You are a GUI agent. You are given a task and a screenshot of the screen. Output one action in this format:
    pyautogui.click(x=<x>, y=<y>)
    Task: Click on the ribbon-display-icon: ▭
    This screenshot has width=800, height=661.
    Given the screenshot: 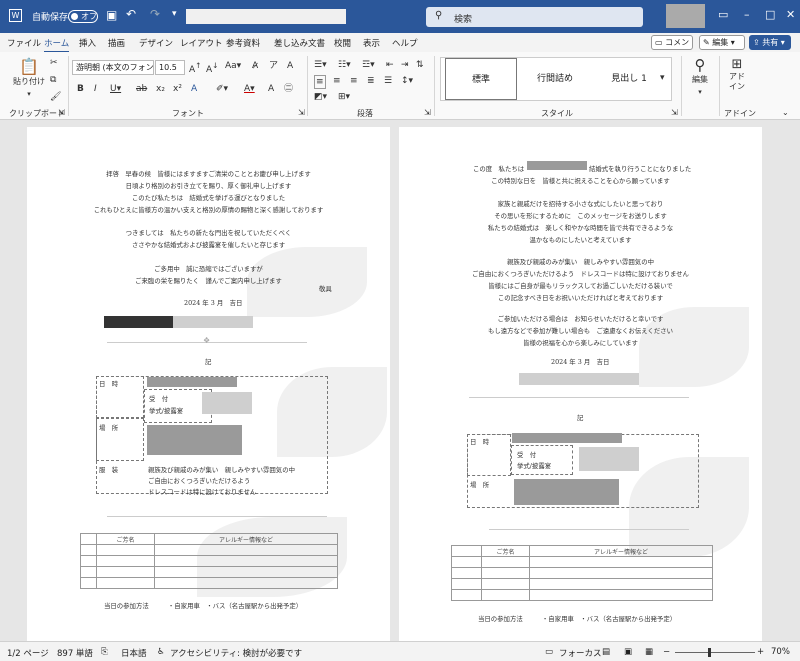 What is the action you would take?
    pyautogui.click(x=723, y=14)
    